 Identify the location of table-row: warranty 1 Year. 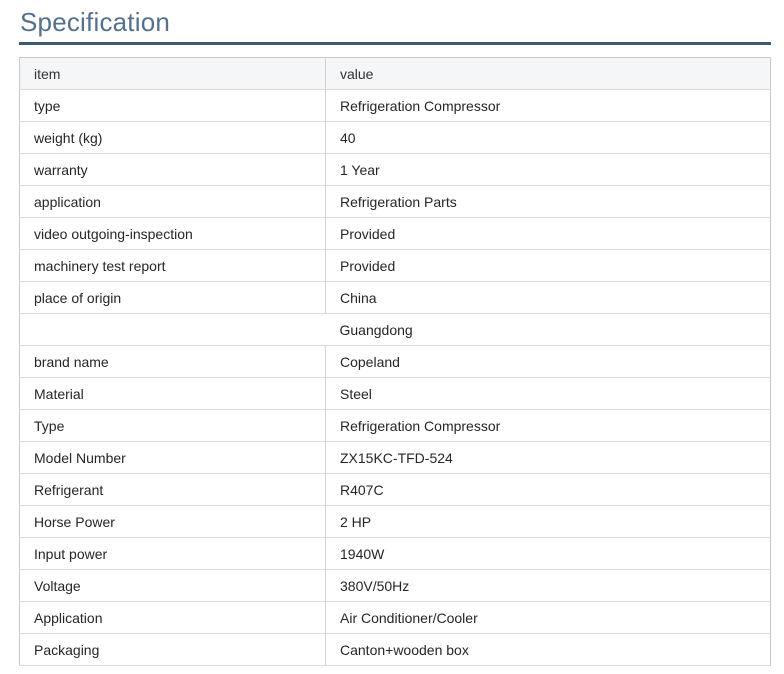
(395, 169).